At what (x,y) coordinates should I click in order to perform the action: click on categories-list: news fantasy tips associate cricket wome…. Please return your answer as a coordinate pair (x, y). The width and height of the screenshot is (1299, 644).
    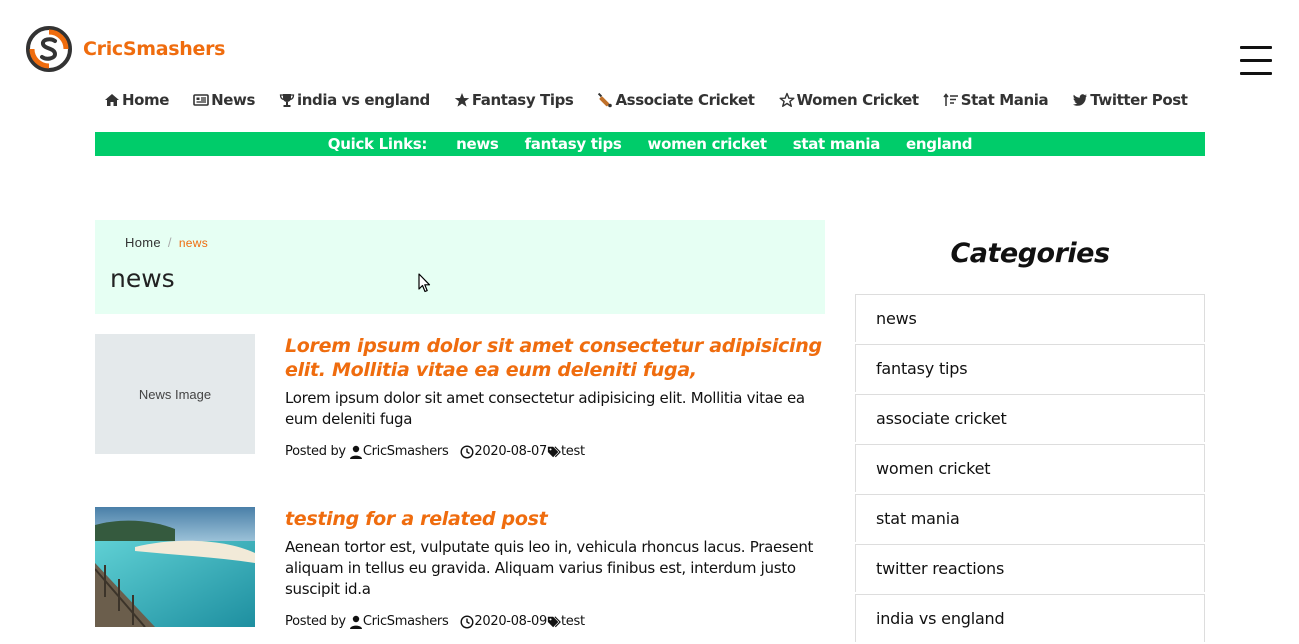
    Looking at the image, I should click on (1030, 469).